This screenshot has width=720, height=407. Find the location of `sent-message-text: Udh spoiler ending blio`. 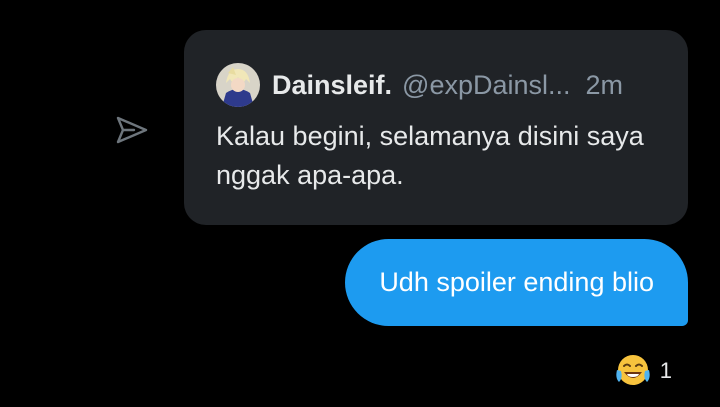

sent-message-text: Udh spoiler ending blio is located at coordinates (516, 282).